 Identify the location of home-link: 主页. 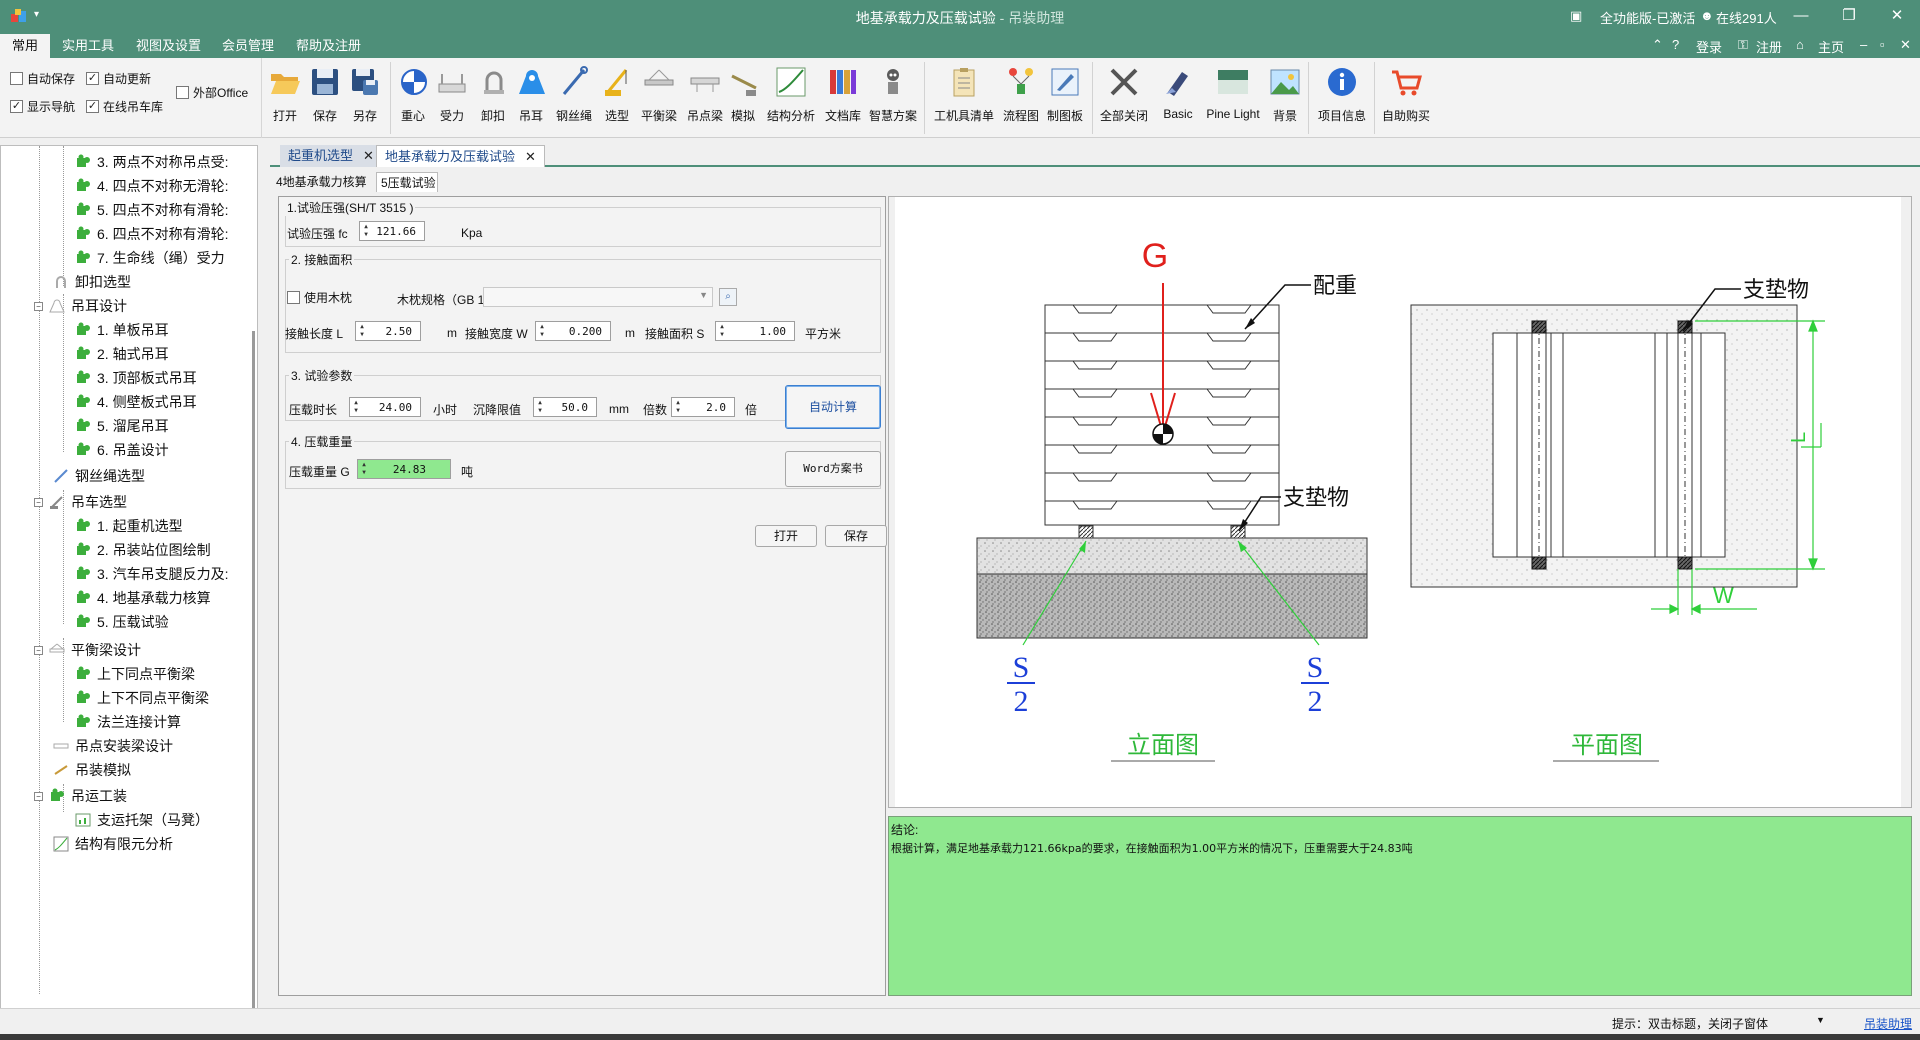
(1831, 46).